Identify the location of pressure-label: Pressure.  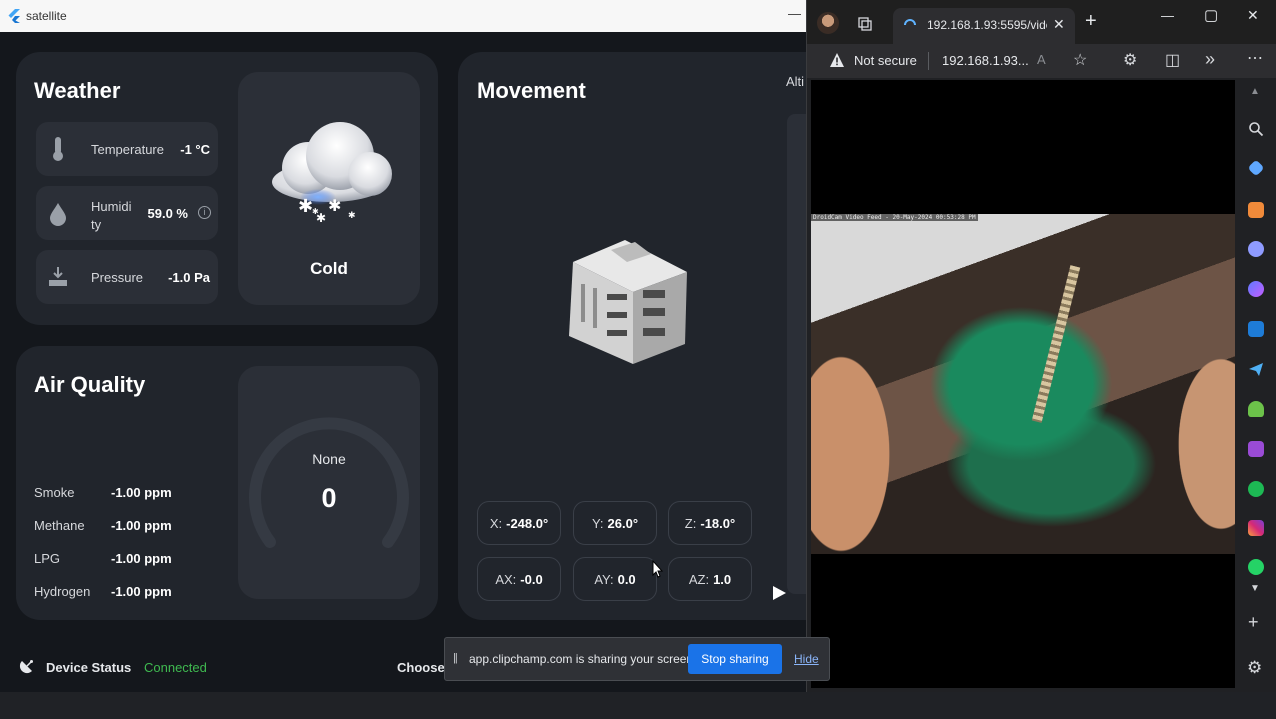
(117, 277).